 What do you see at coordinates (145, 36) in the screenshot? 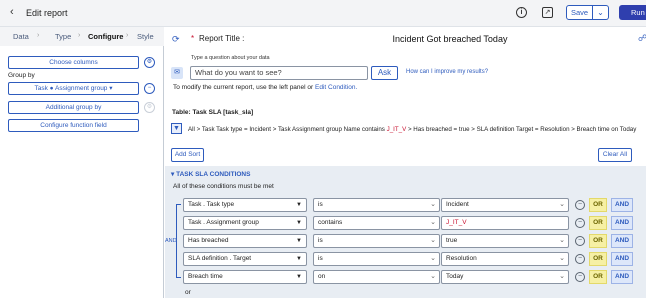
I see `tab-style: Style` at bounding box center [145, 36].